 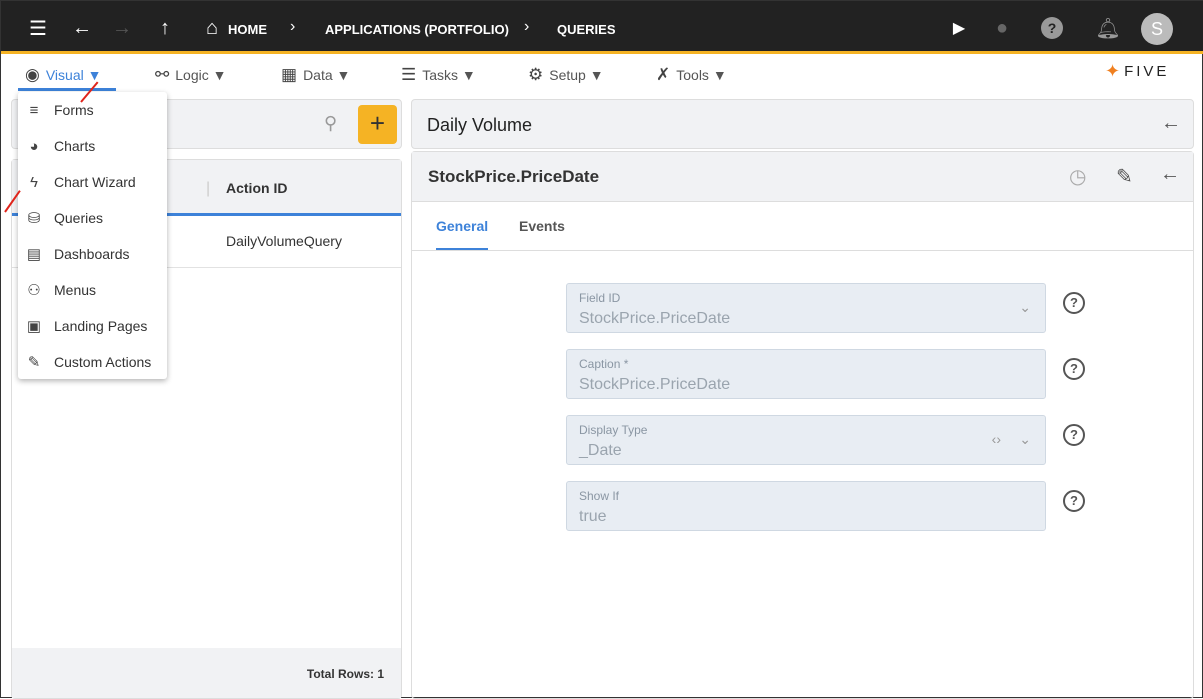 I want to click on breadcrumb-applications: APPLICATIONS (PORTFOLIO), so click(x=417, y=29).